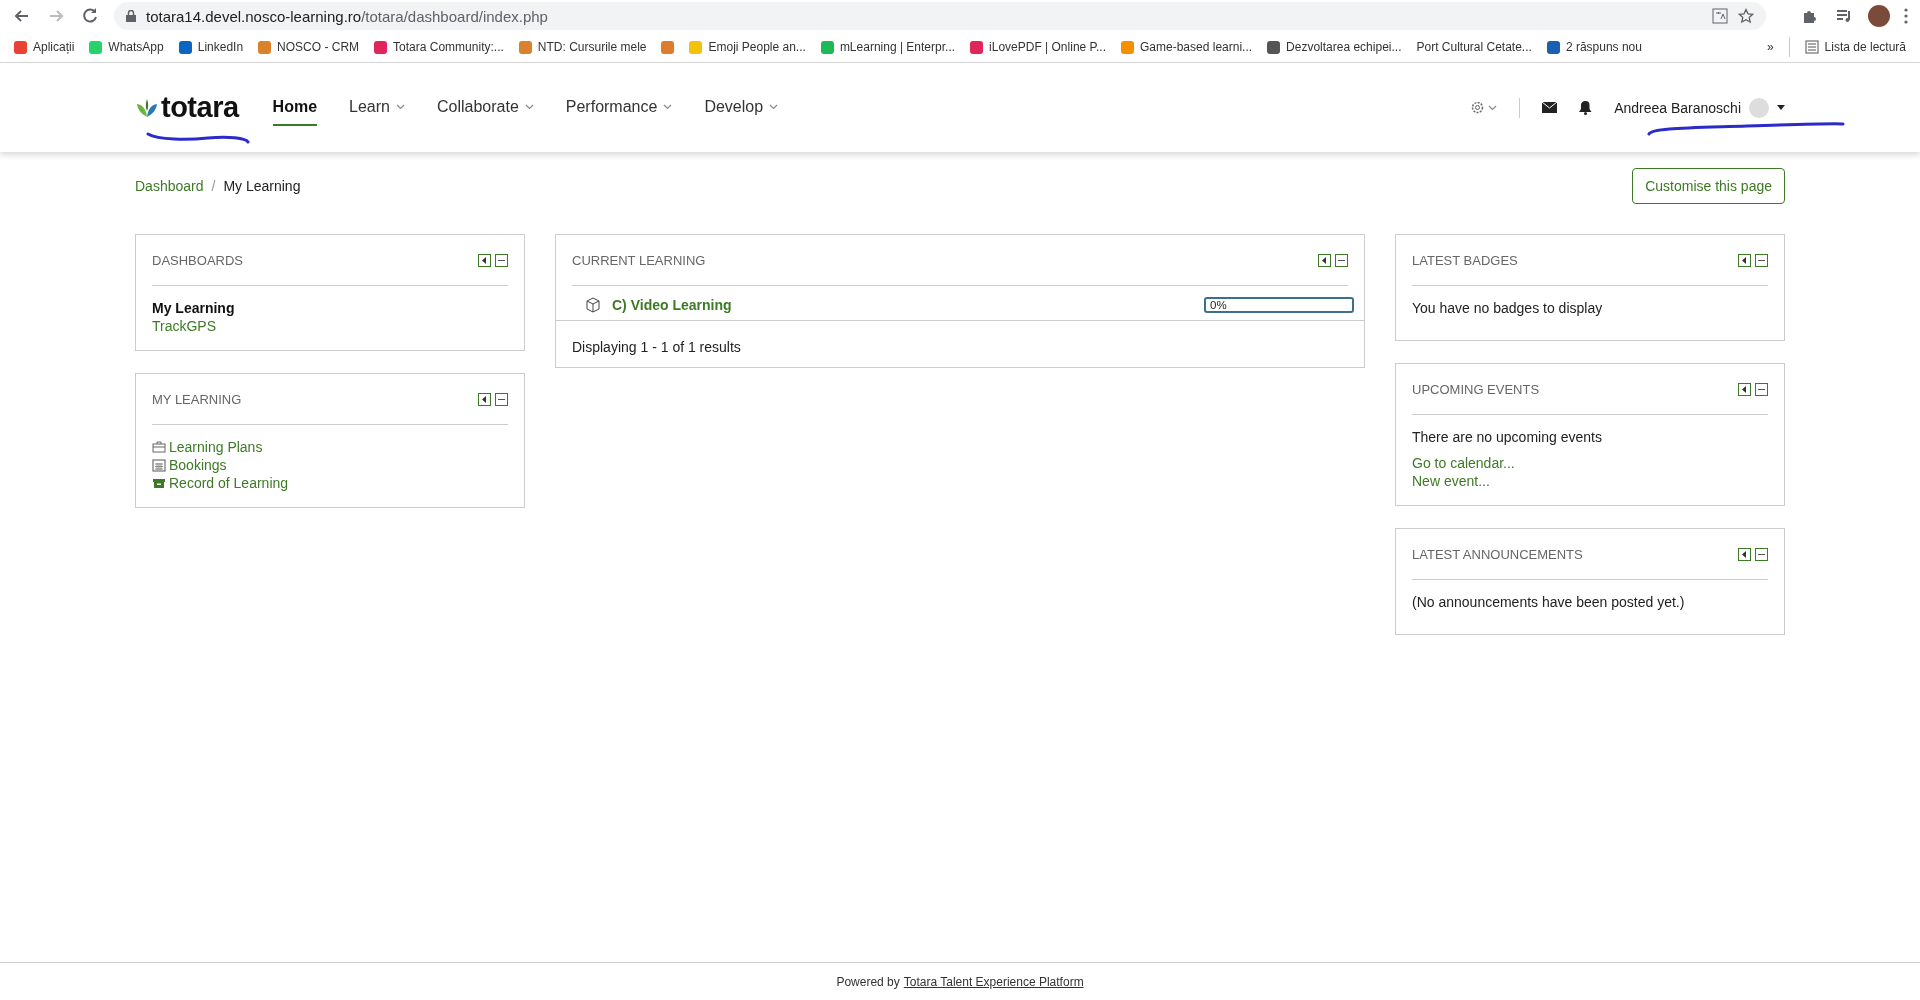 This screenshot has width=1920, height=1000. I want to click on progress-text: 0%, so click(1218, 305).